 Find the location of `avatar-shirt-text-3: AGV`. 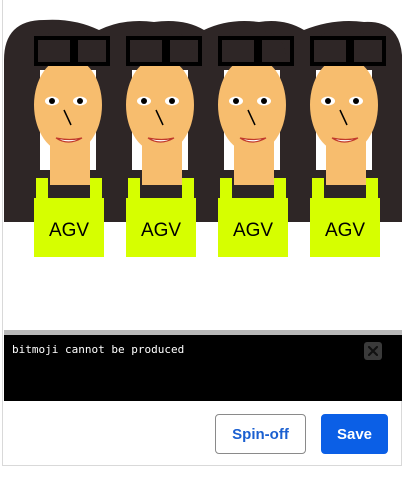

avatar-shirt-text-3: AGV is located at coordinates (253, 230).